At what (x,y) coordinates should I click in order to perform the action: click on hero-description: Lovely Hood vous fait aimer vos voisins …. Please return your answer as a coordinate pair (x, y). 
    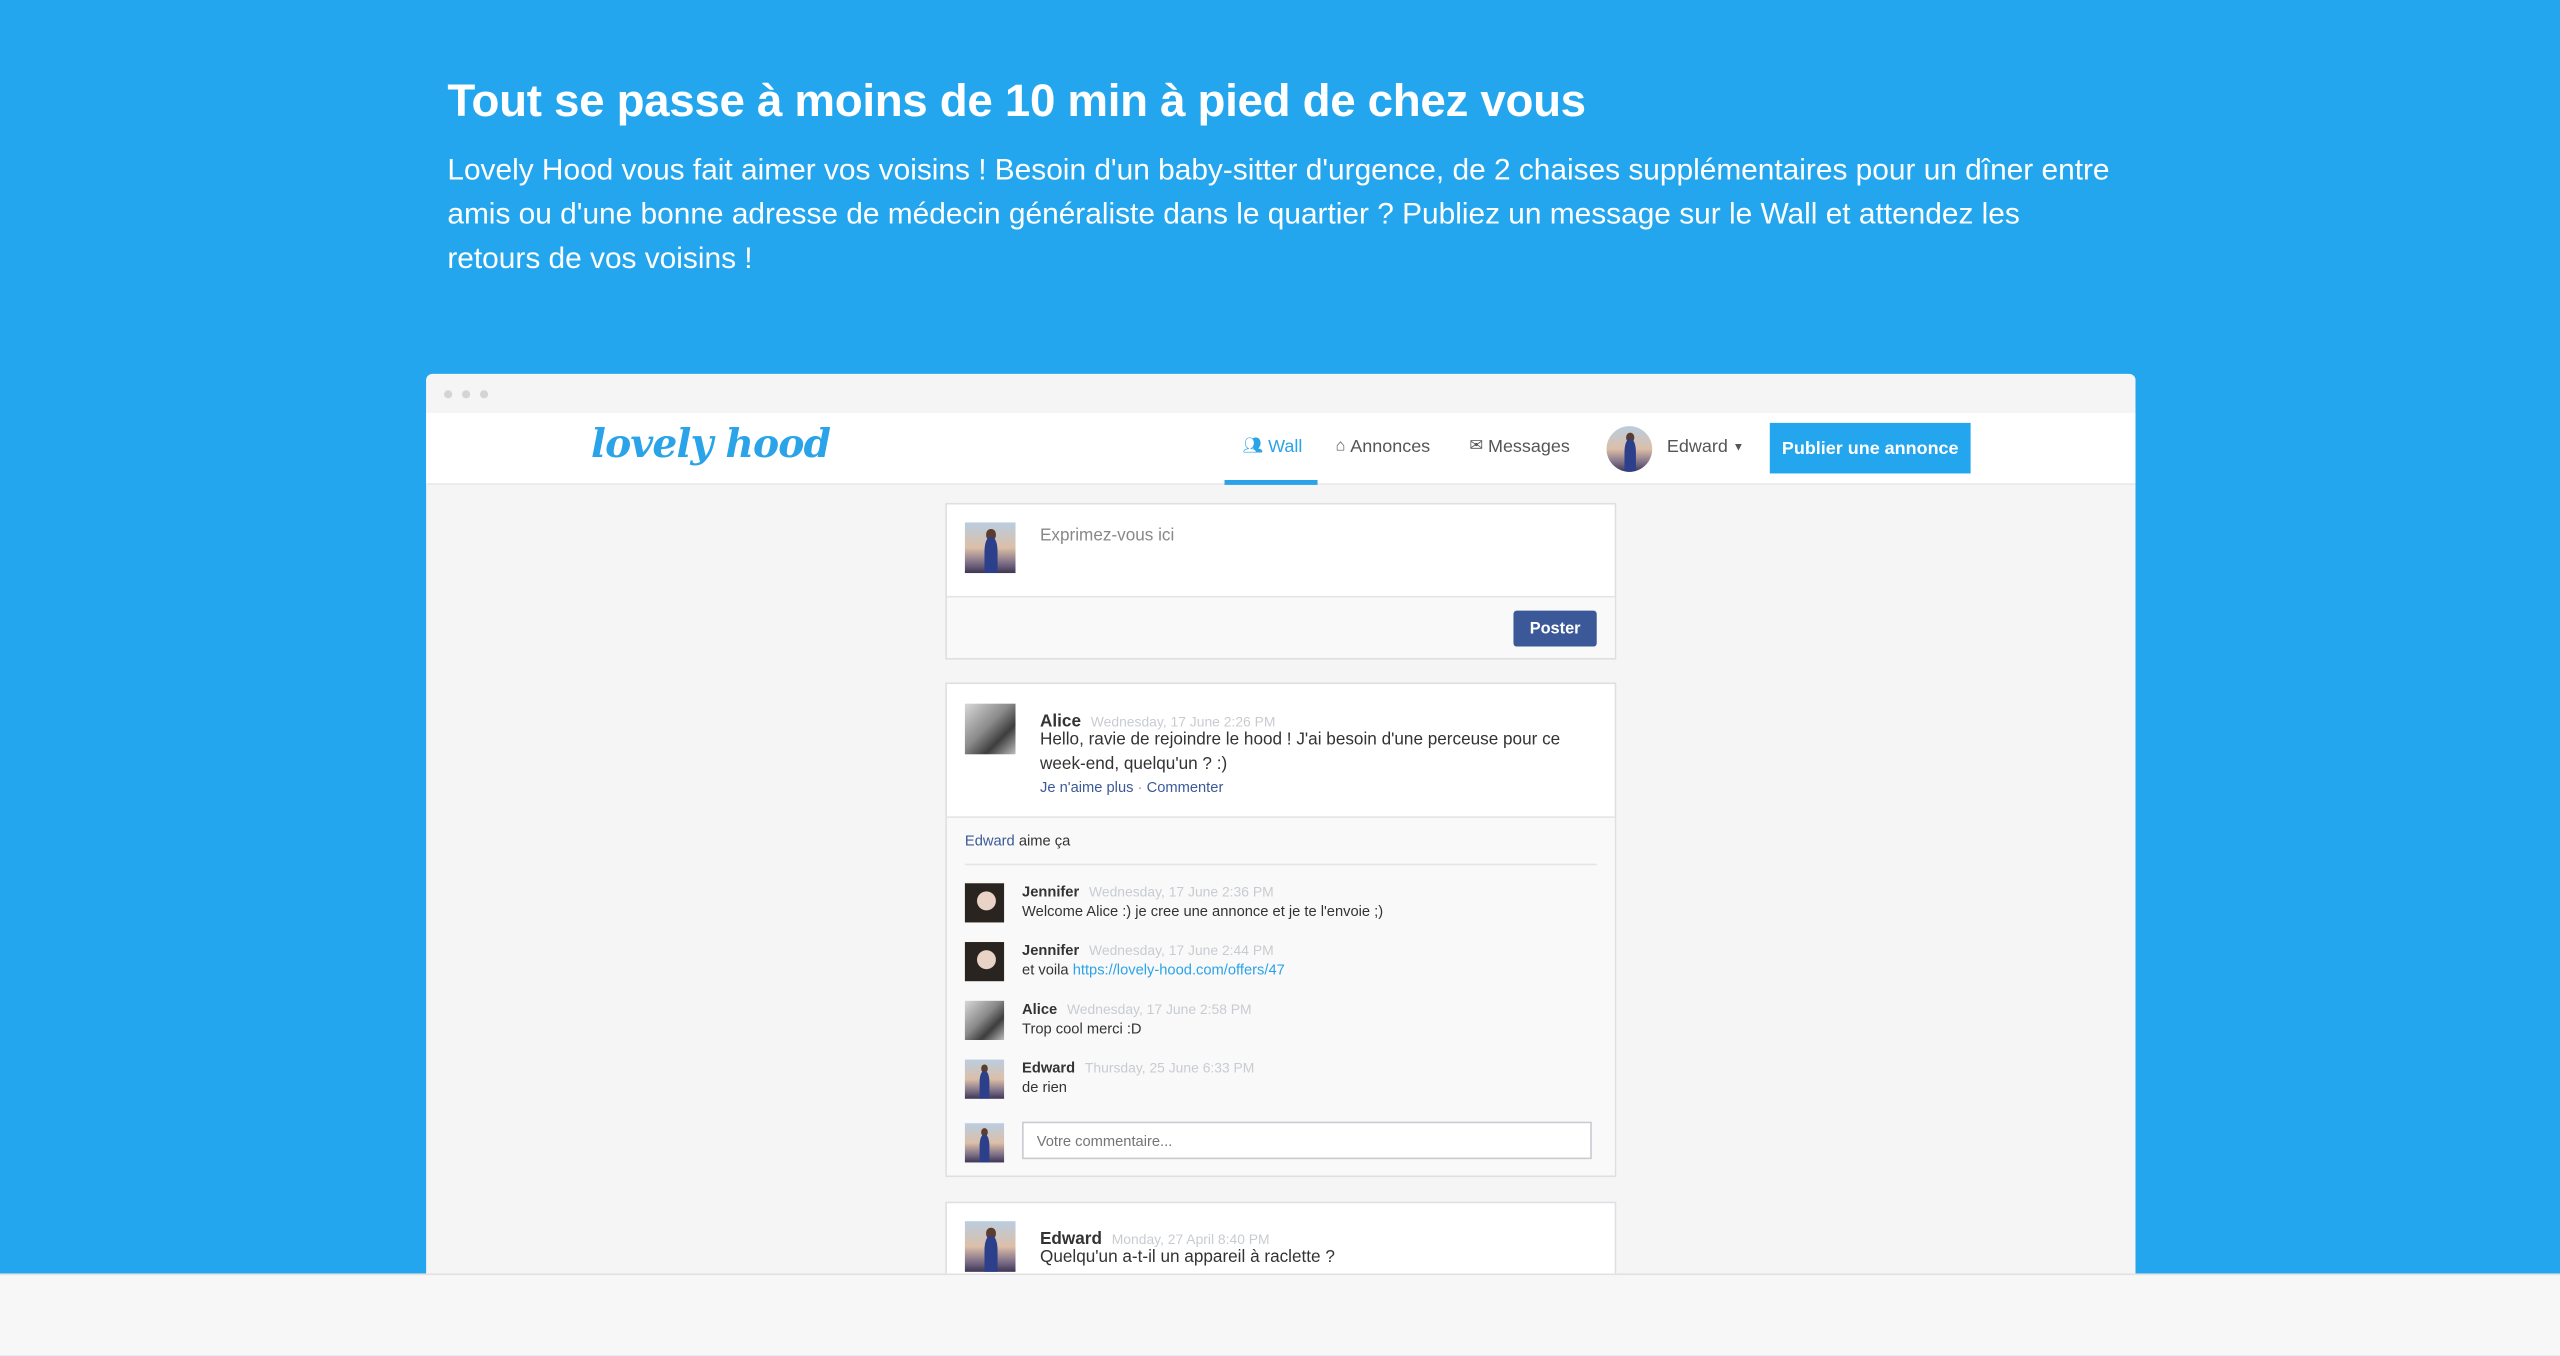
    Looking at the image, I should click on (1278, 213).